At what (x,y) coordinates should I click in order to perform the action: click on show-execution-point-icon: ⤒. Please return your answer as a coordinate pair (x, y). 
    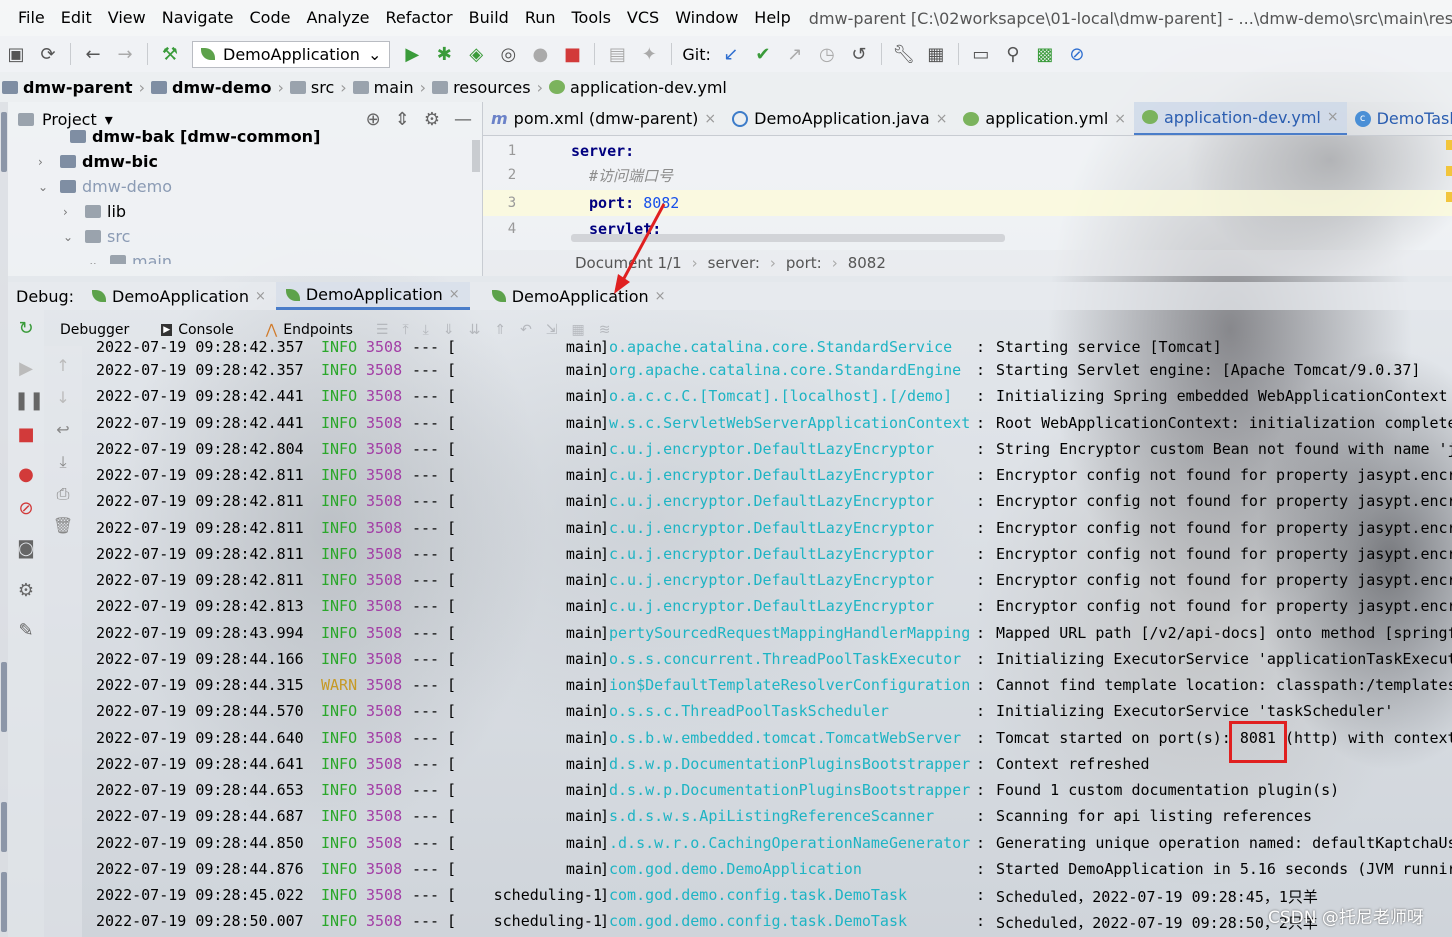
    Looking at the image, I should click on (405, 330).